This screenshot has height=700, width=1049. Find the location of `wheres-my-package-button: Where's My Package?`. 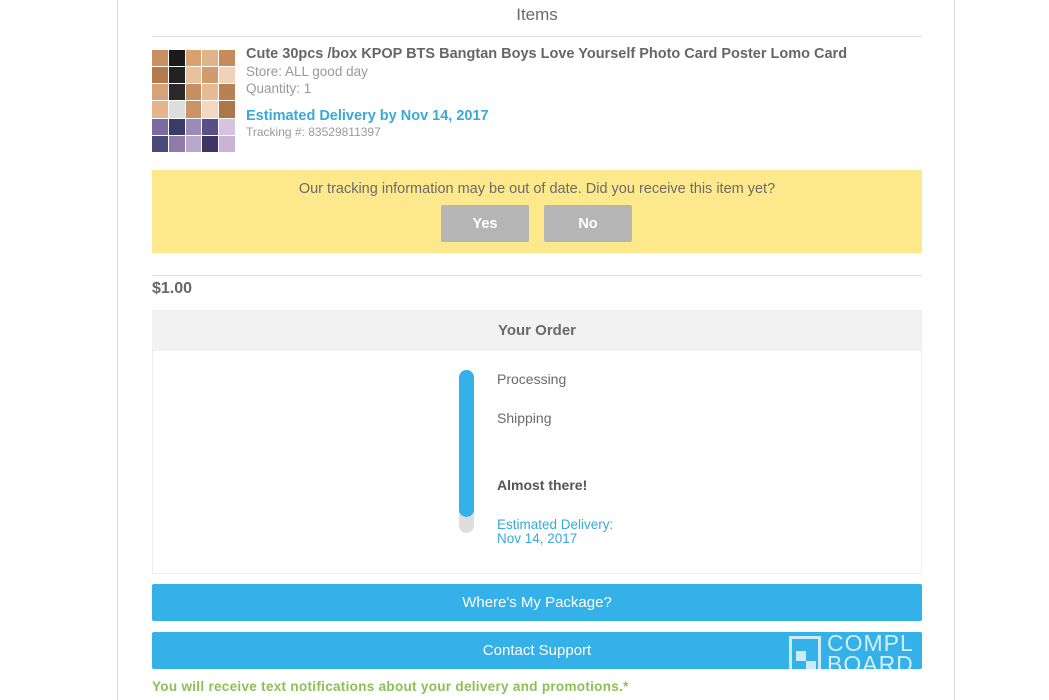

wheres-my-package-button: Where's My Package? is located at coordinates (537, 602).